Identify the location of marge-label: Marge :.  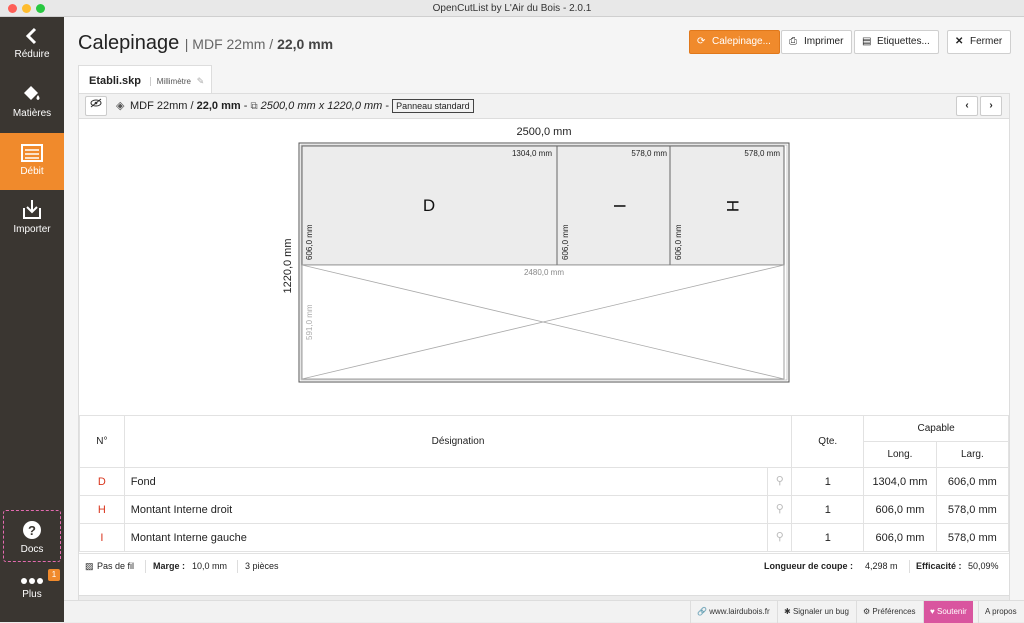
(169, 566).